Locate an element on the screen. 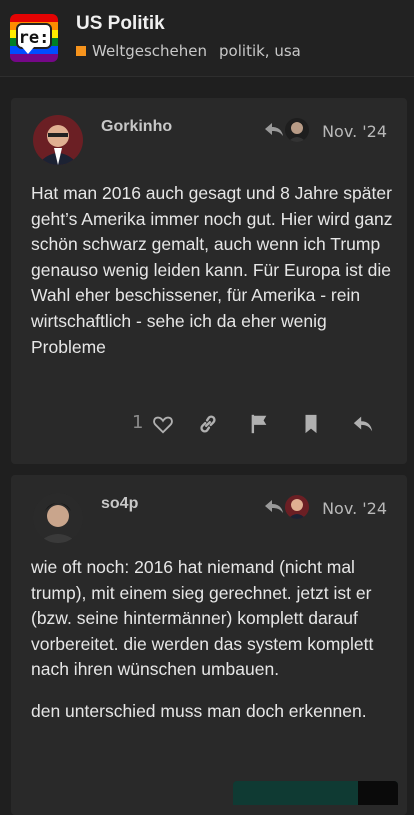  username: Gorkinho is located at coordinates (136, 127).